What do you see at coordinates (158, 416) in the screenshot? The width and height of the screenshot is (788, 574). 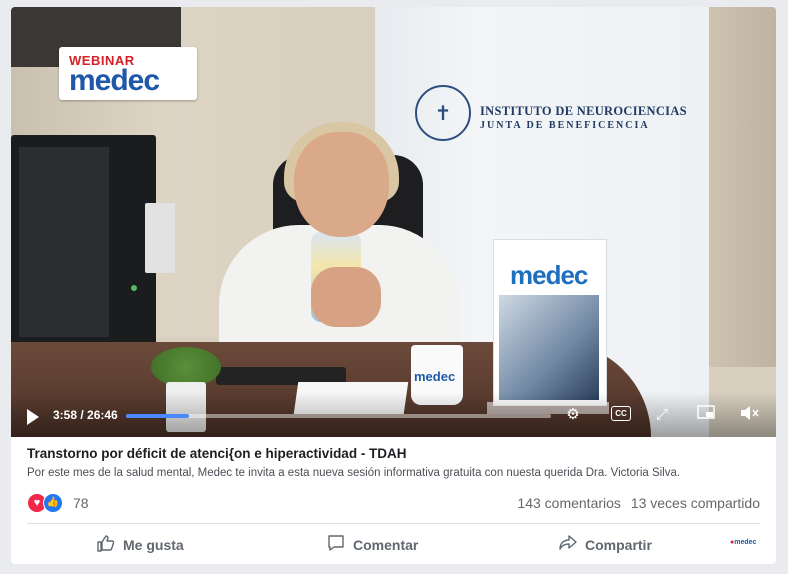 I see `progress-fill` at bounding box center [158, 416].